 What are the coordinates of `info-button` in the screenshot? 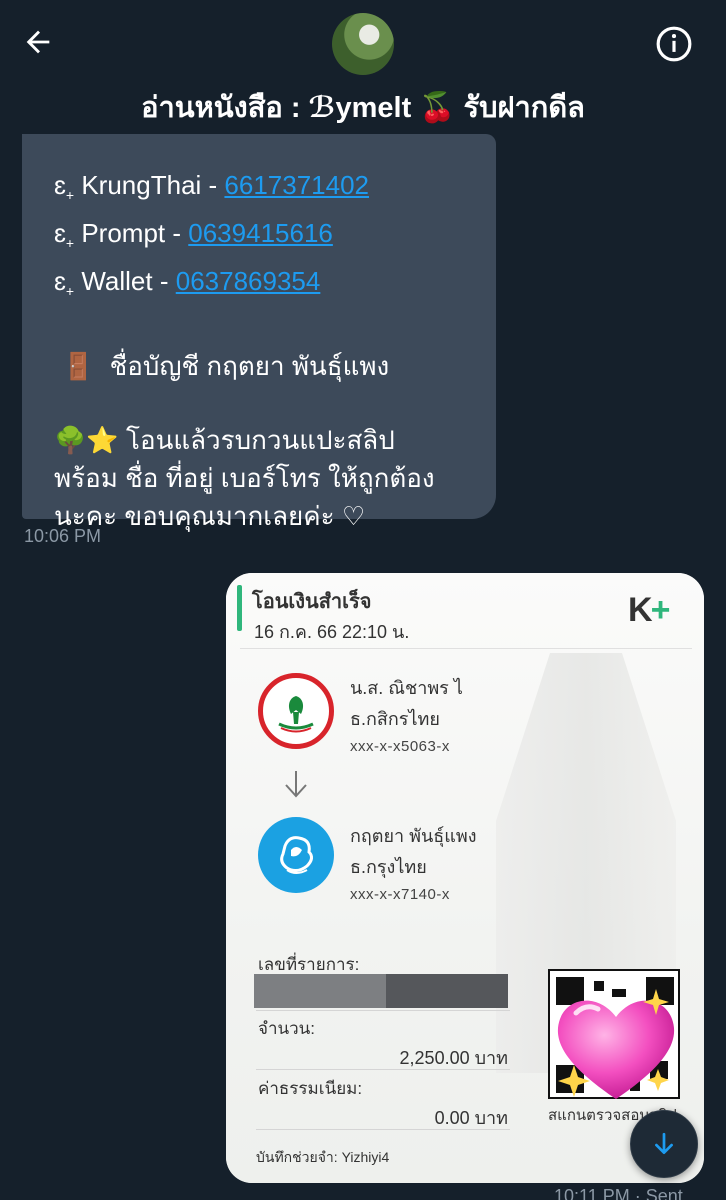 It's located at (674, 44).